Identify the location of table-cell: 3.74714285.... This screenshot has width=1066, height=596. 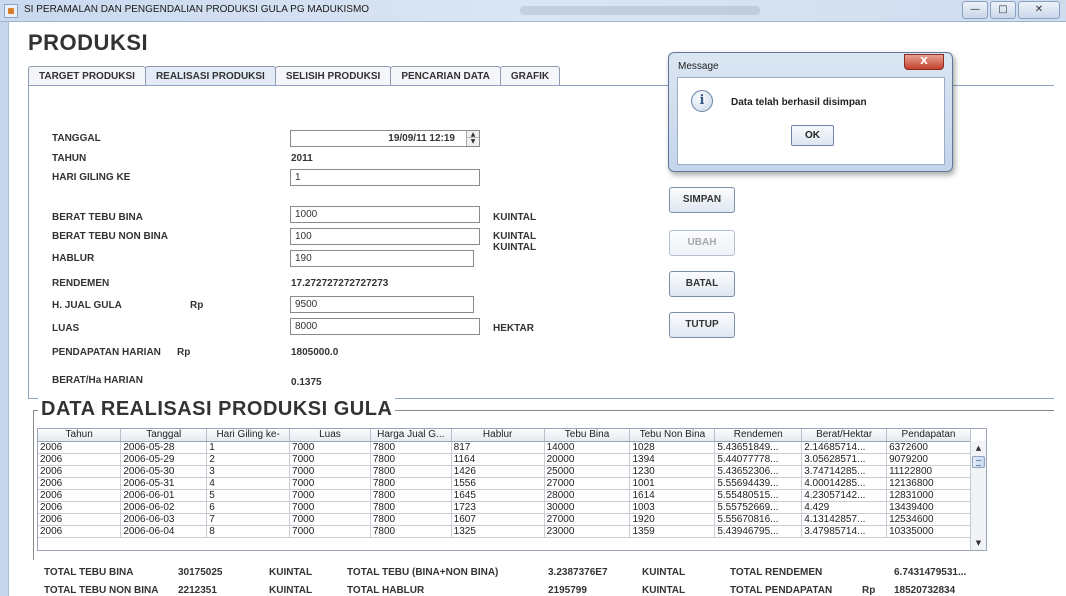
(844, 471).